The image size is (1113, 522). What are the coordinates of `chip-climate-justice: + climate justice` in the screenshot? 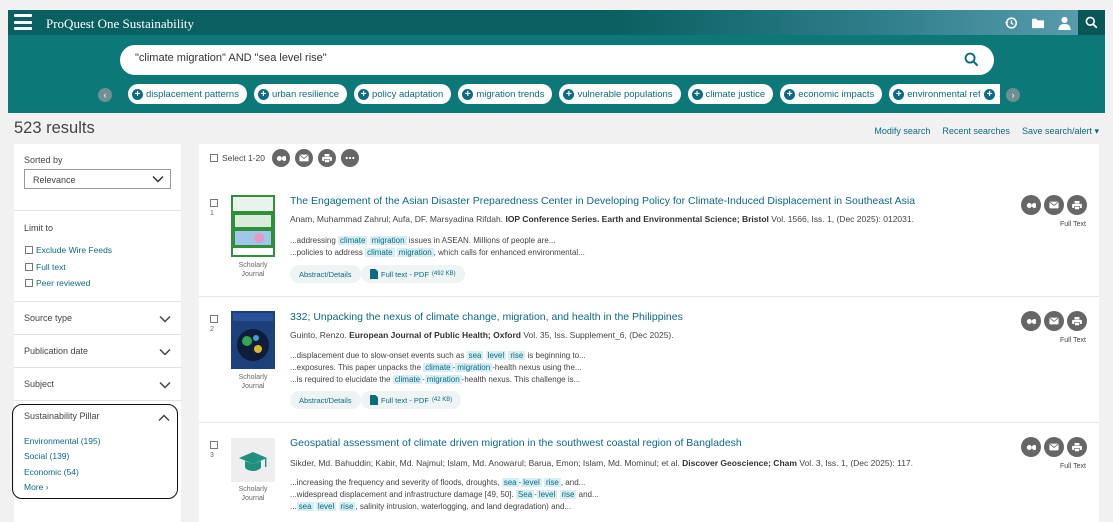 It's located at (730, 94).